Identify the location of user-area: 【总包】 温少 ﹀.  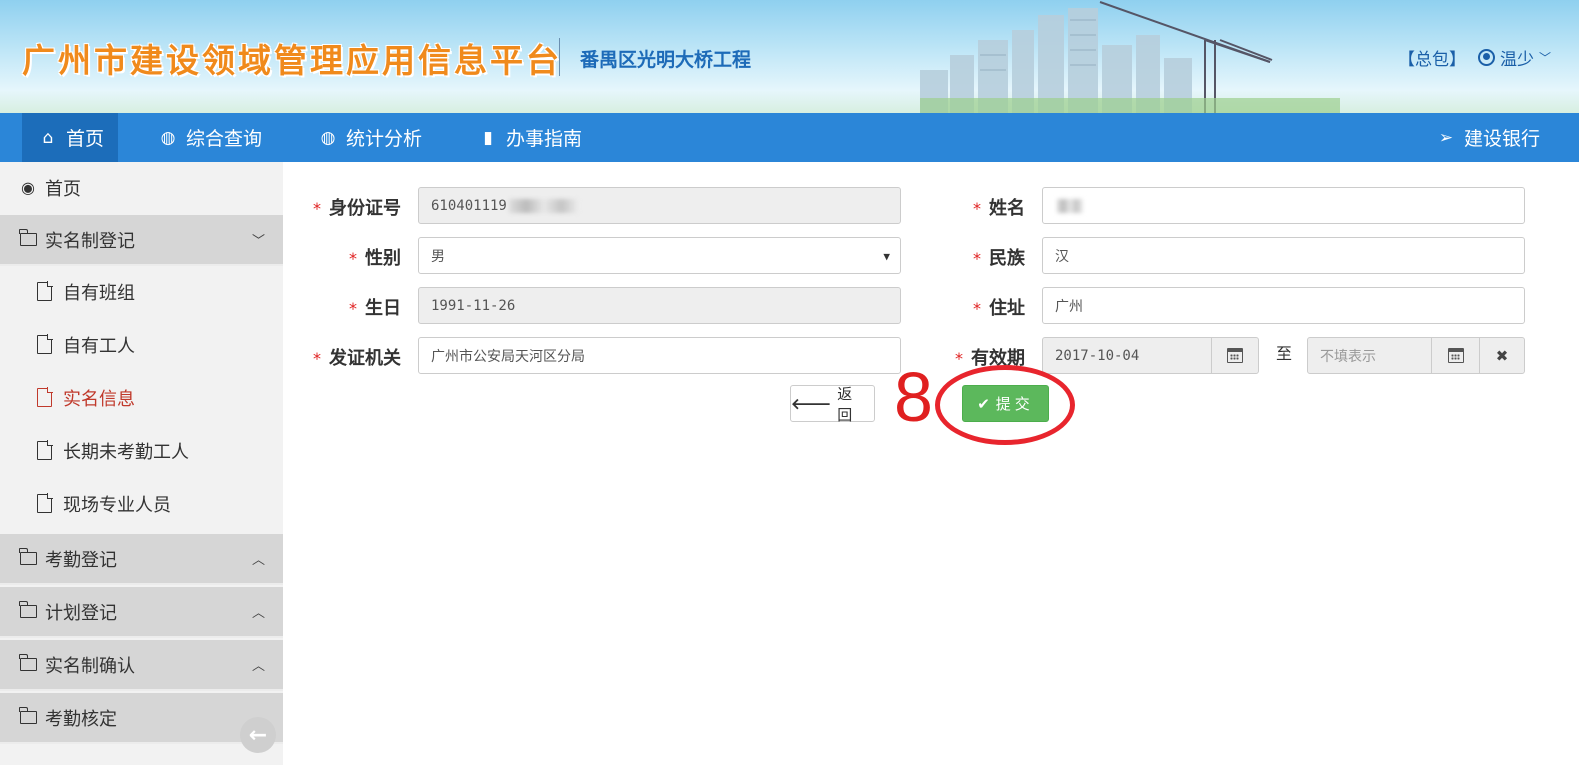
(1474, 57).